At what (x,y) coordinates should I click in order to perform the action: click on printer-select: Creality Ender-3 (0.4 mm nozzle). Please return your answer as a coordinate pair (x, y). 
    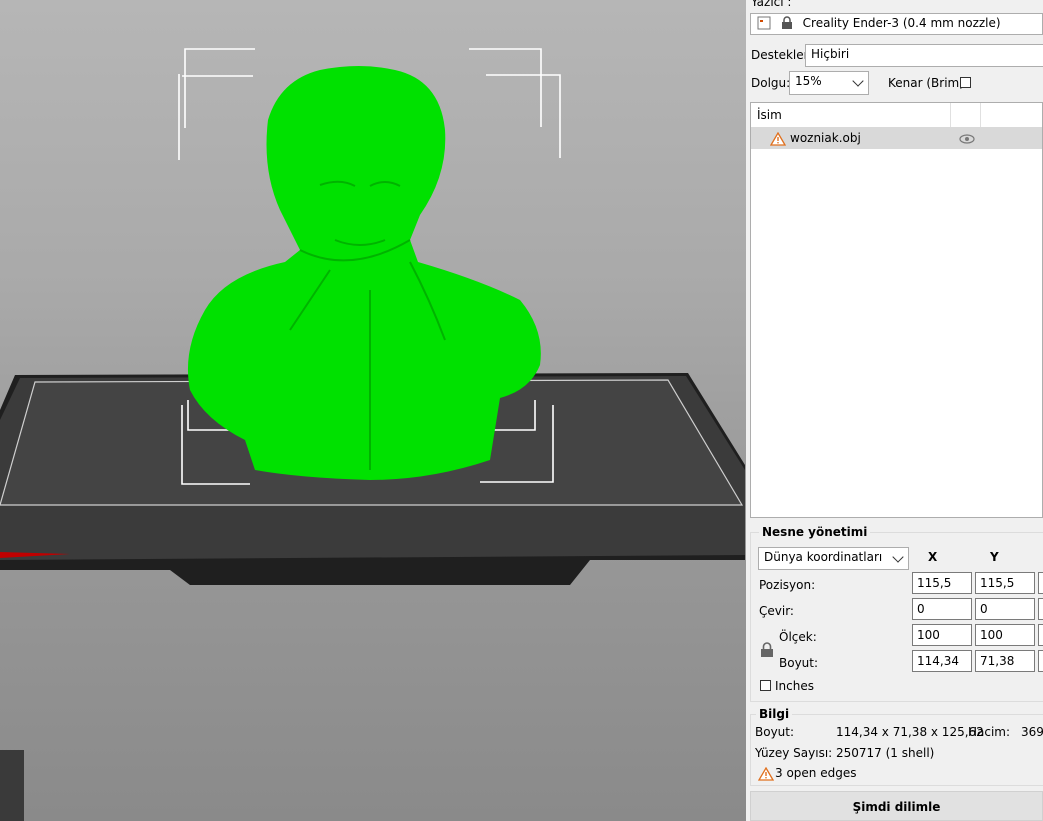
    Looking at the image, I should click on (896, 24).